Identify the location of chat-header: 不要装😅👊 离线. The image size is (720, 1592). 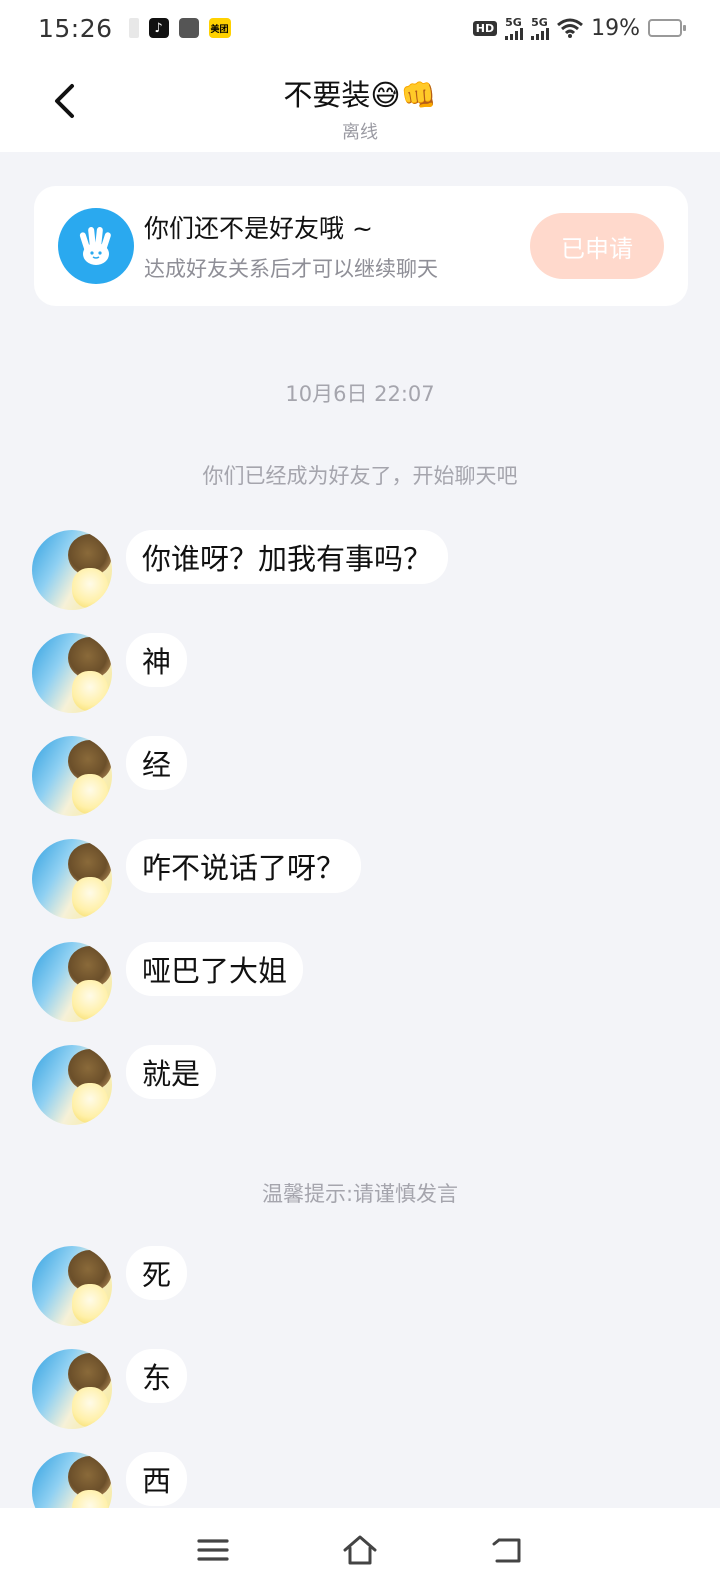
(360, 104).